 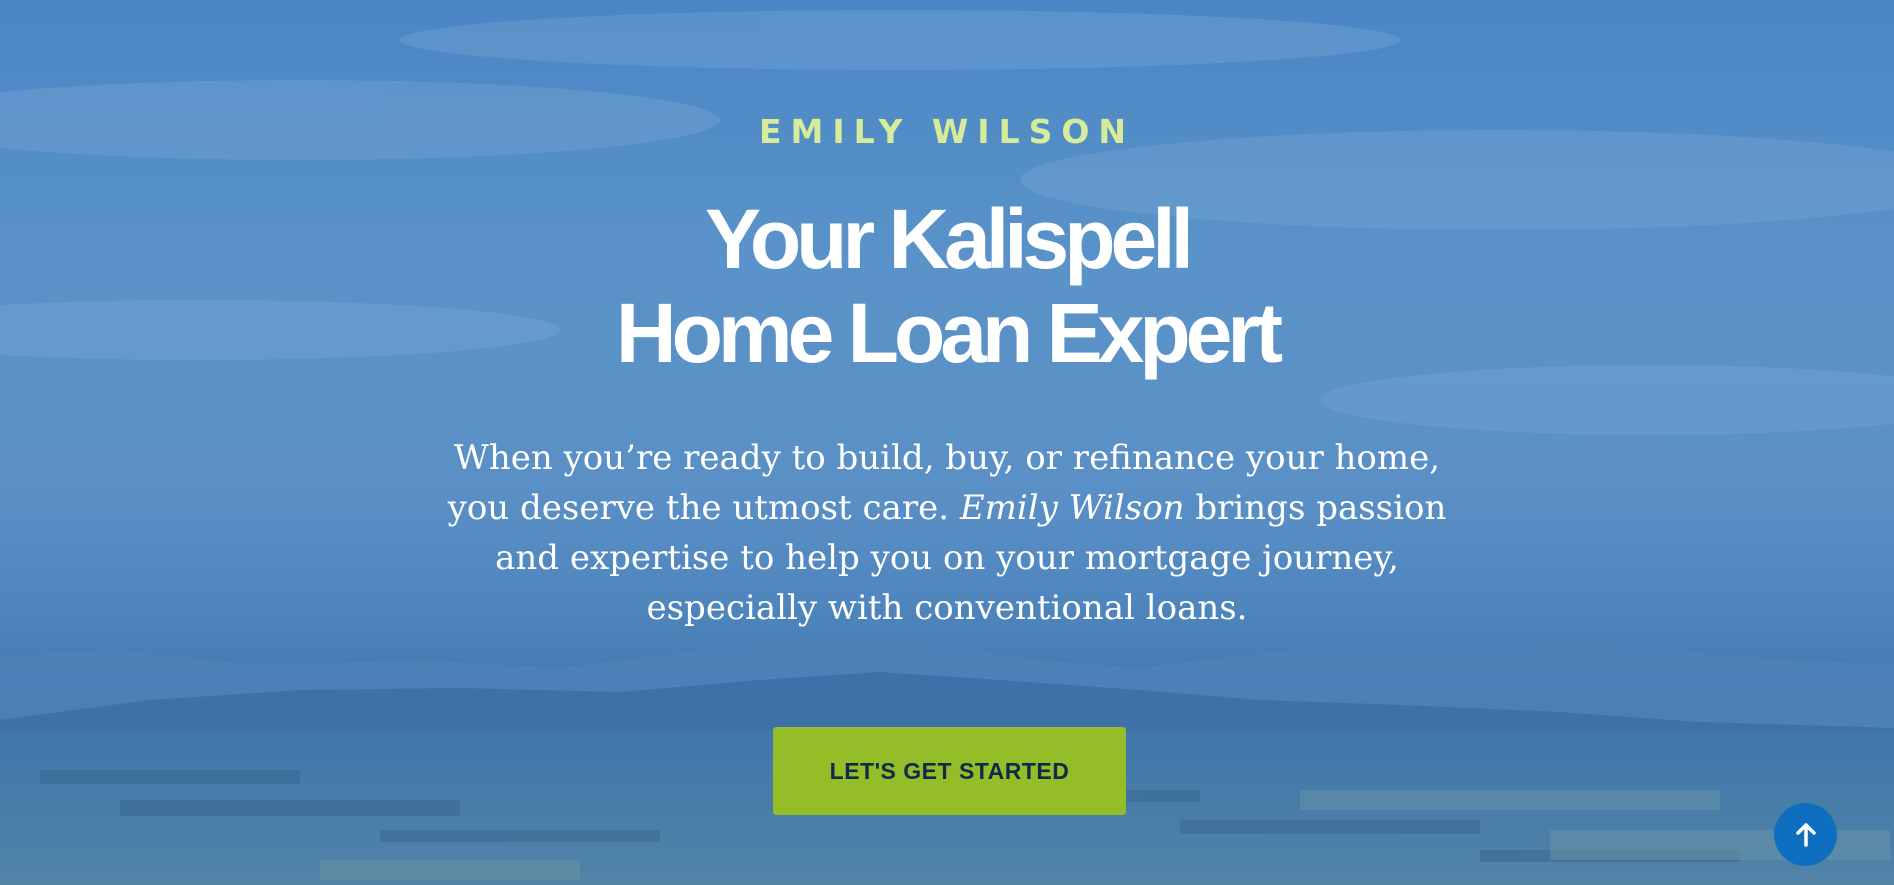 I want to click on eyebrow-name: EMILY WILSON, so click(x=947, y=131).